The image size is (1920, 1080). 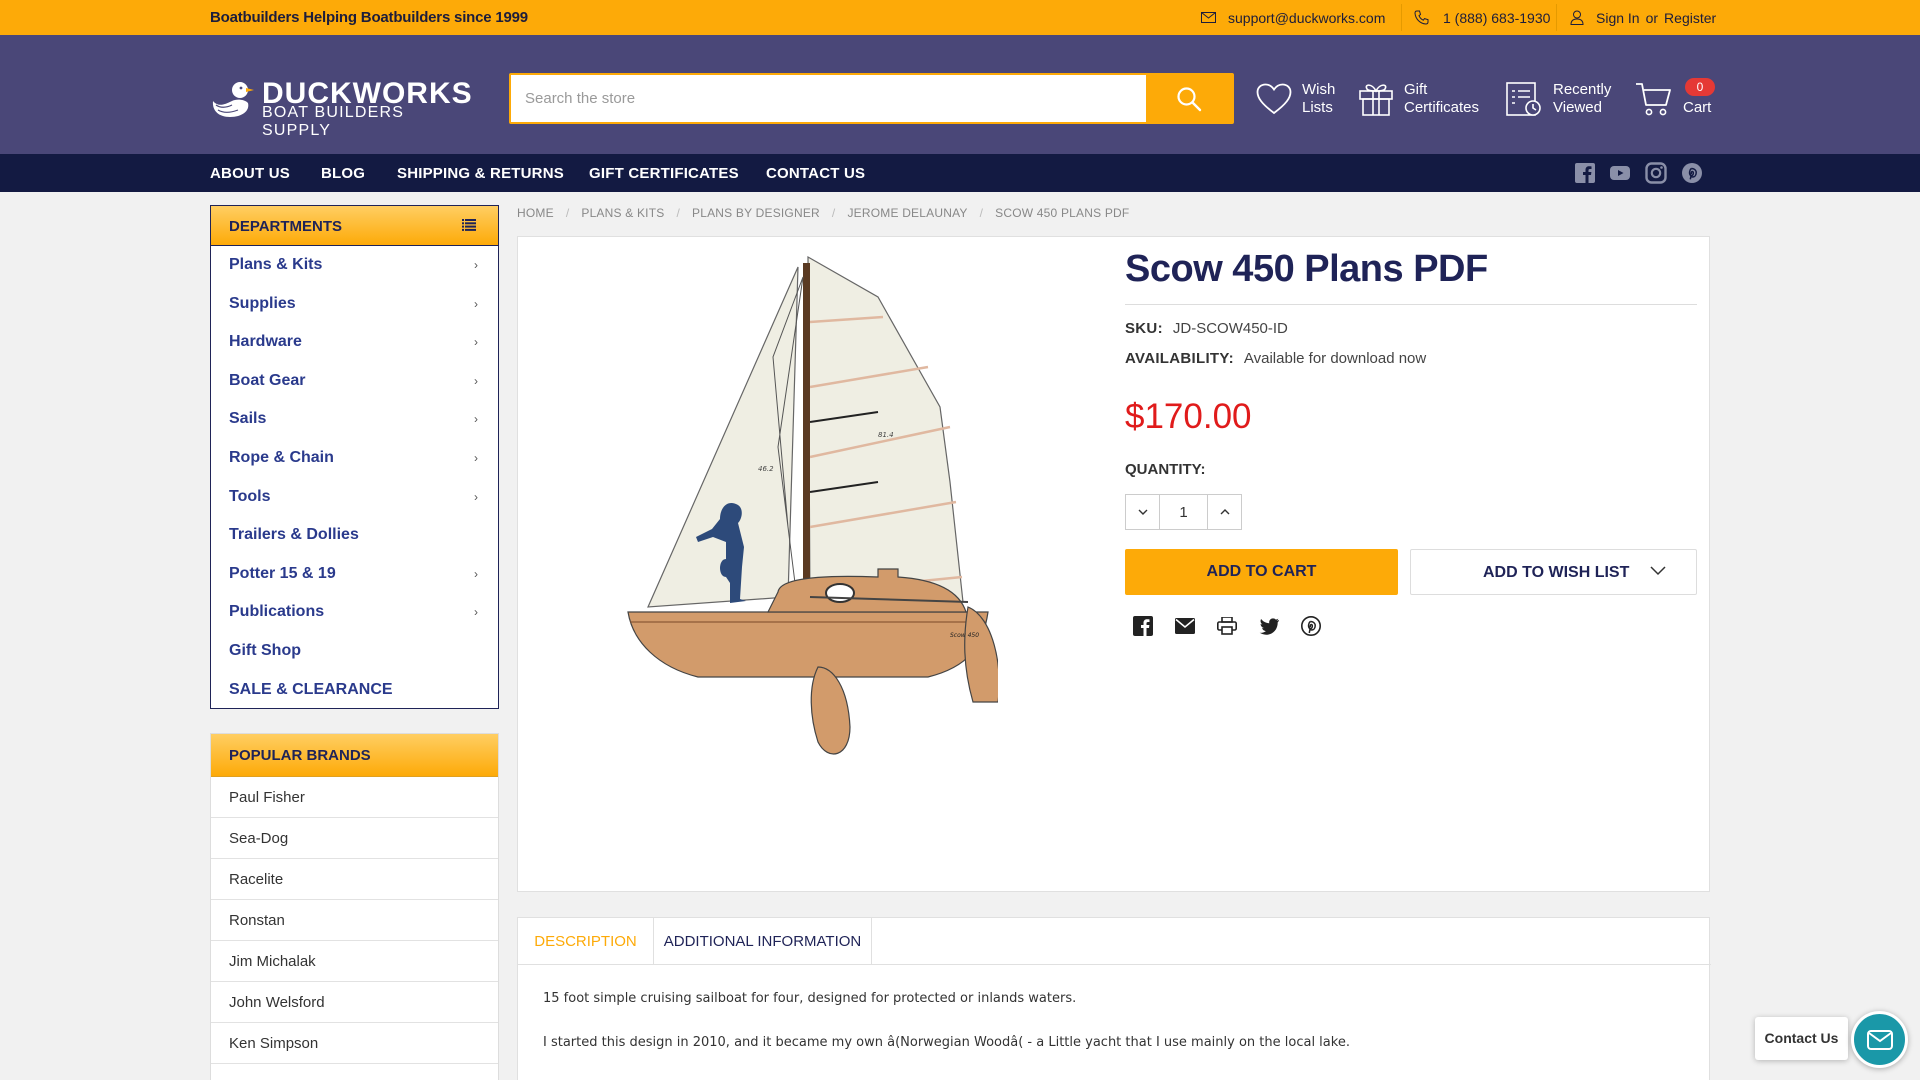 I want to click on dept-label: Hardware, so click(x=265, y=342).